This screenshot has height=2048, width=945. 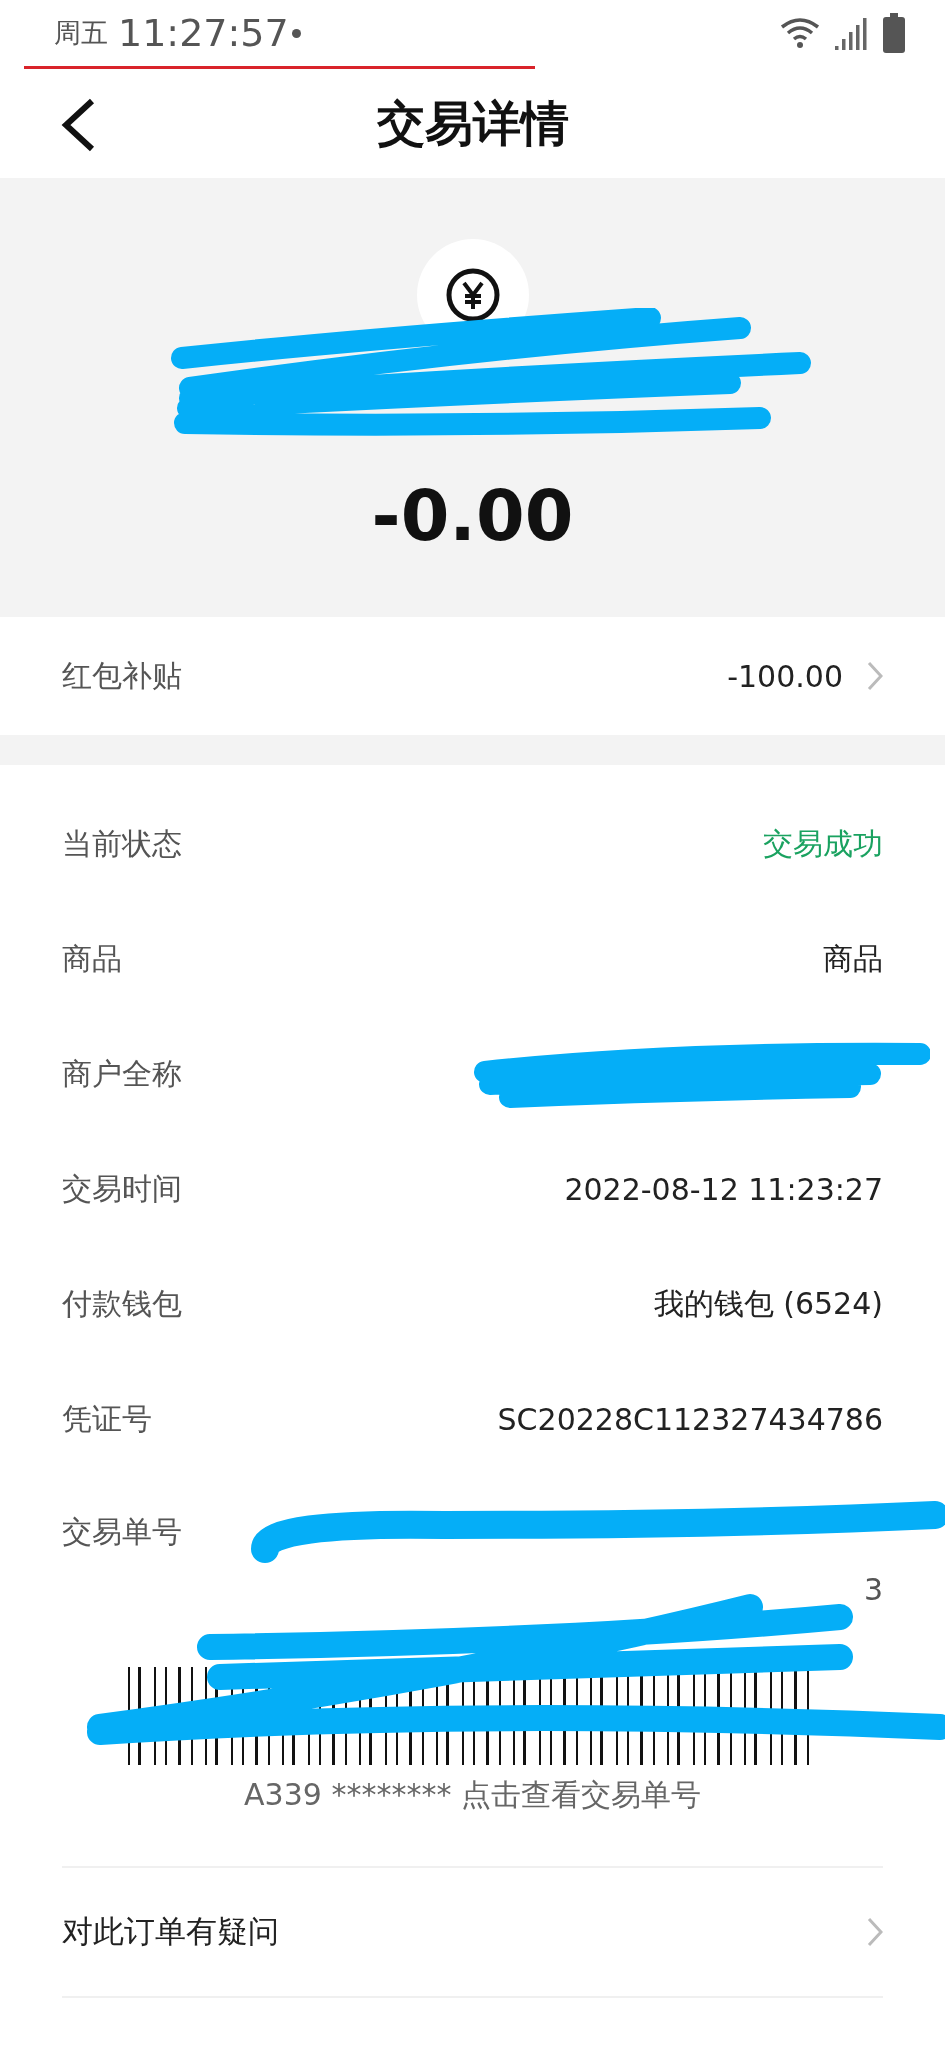 I want to click on detail-label: 付款钱包, so click(x=122, y=1304).